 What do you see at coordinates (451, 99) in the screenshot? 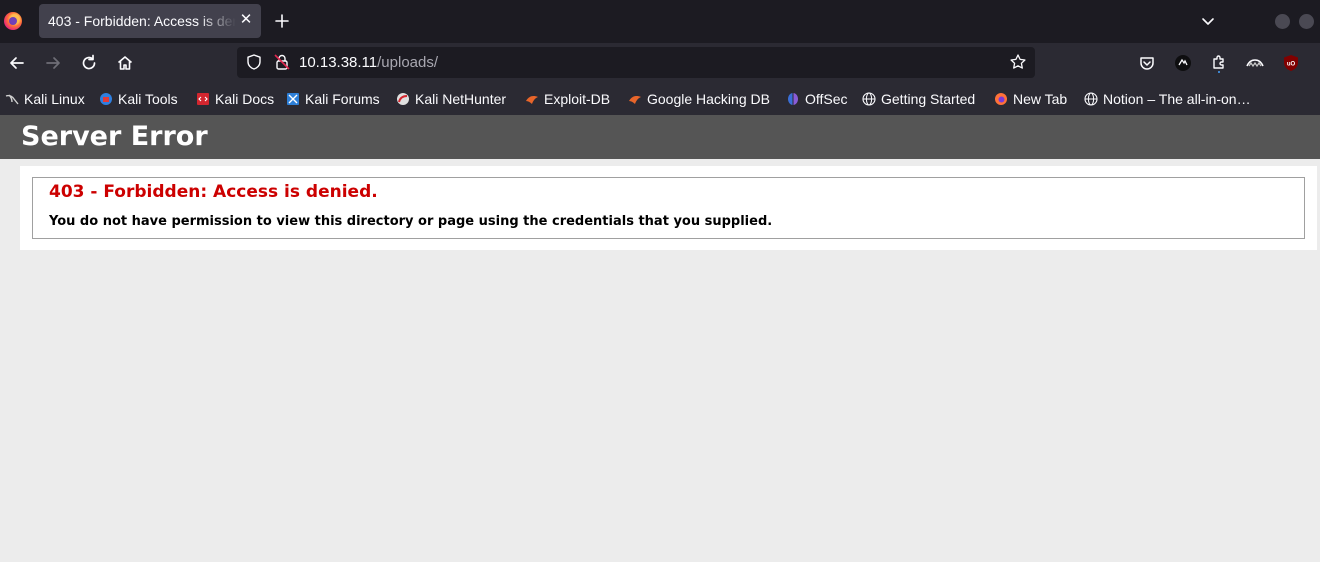
I see `bookmark-kali-nethunter: Kali NetHunter` at bounding box center [451, 99].